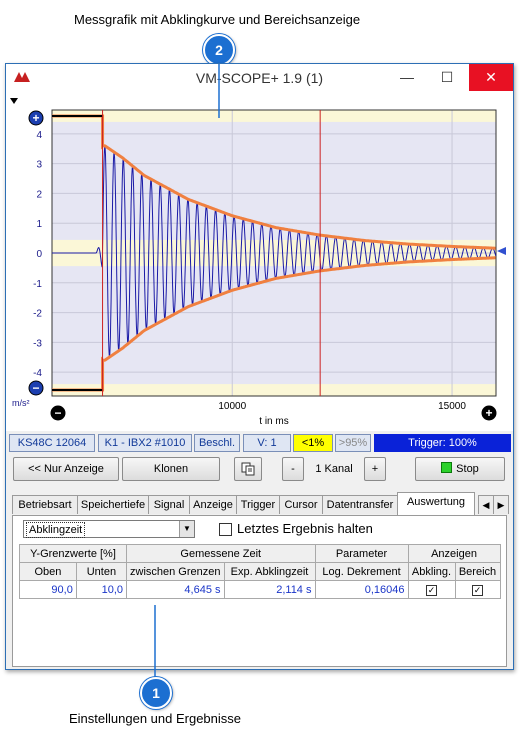 This screenshot has width=524, height=741. Describe the element at coordinates (258, 504) in the screenshot. I see `tab-trigger: Trigger` at that location.